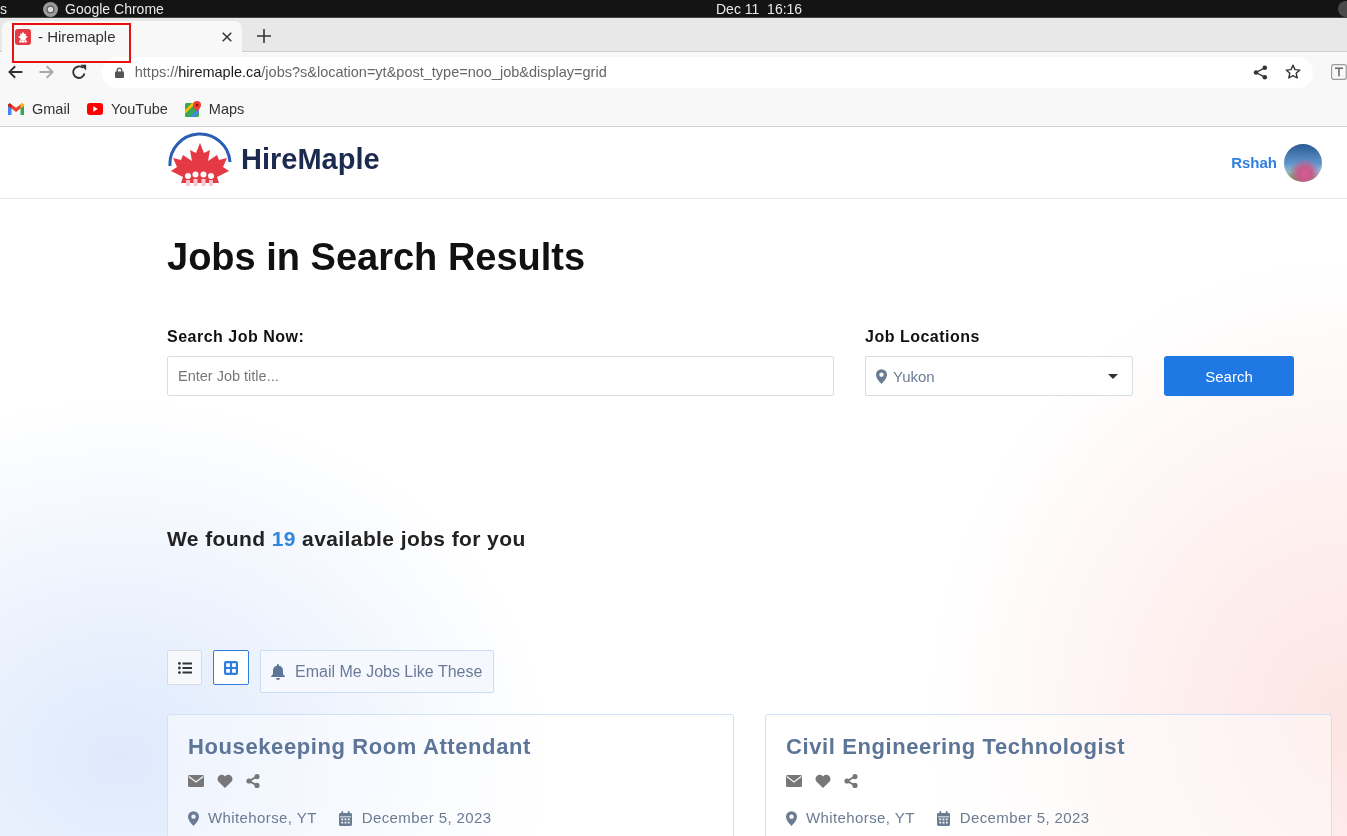 The image size is (1347, 836). I want to click on list-view-button, so click(184, 667).